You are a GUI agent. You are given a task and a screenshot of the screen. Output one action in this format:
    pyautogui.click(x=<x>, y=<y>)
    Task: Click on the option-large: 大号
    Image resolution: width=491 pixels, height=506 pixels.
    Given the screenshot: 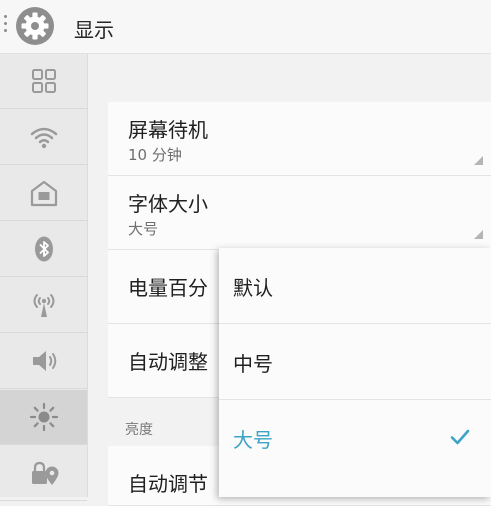 What is the action you would take?
    pyautogui.click(x=355, y=438)
    